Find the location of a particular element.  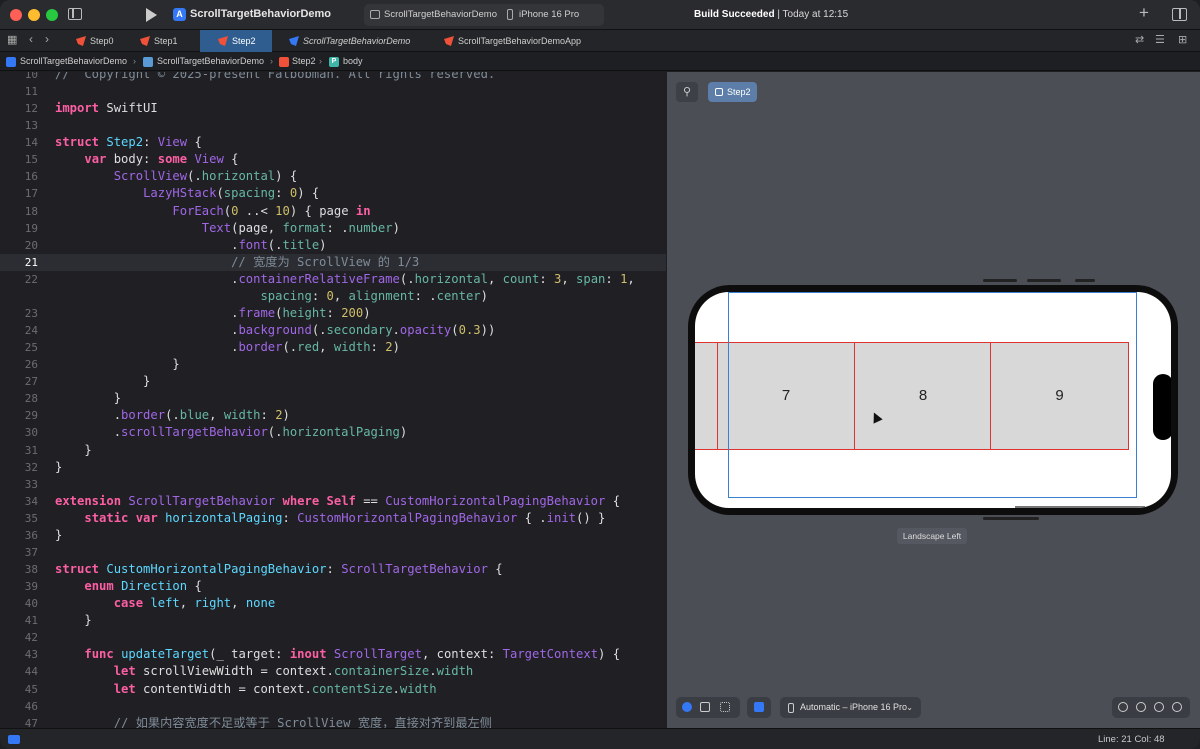

run-button is located at coordinates (151, 15).